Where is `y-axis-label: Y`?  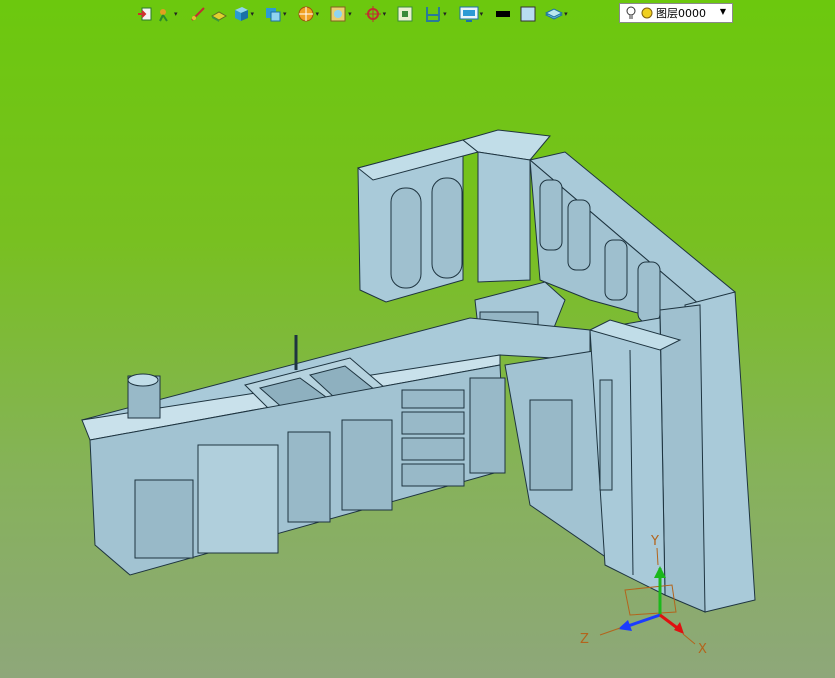 y-axis-label: Y is located at coordinates (654, 541).